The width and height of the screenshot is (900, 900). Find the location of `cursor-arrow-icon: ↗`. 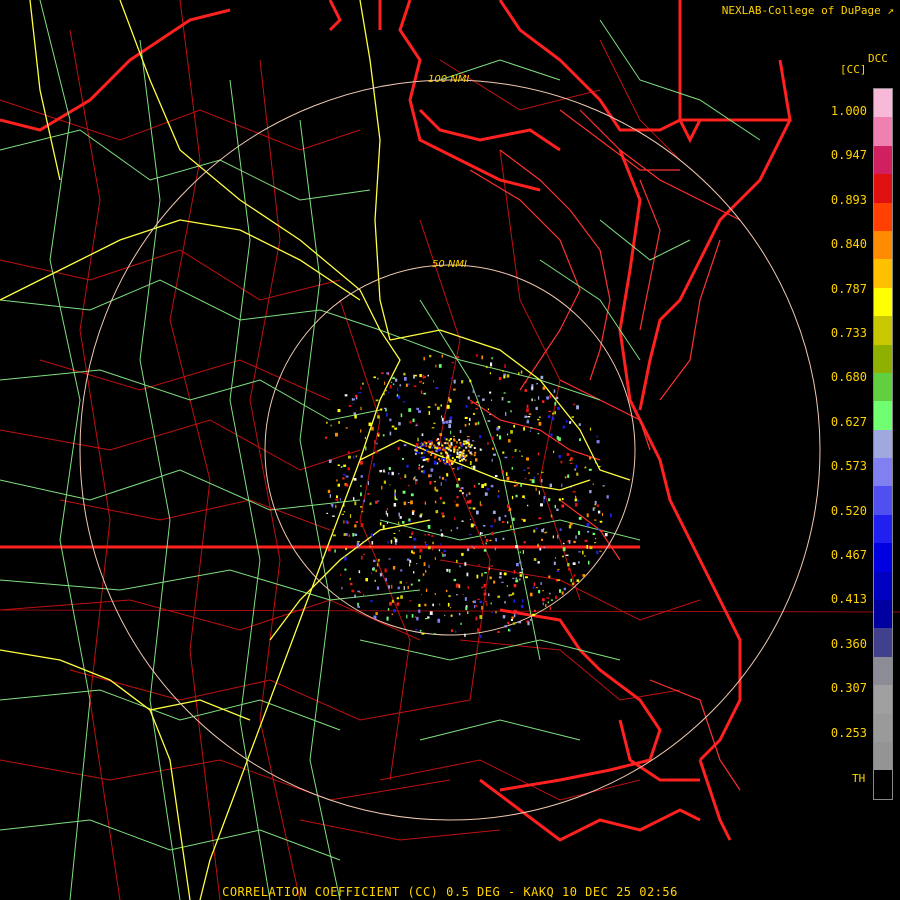

cursor-arrow-icon: ↗ is located at coordinates (890, 10).